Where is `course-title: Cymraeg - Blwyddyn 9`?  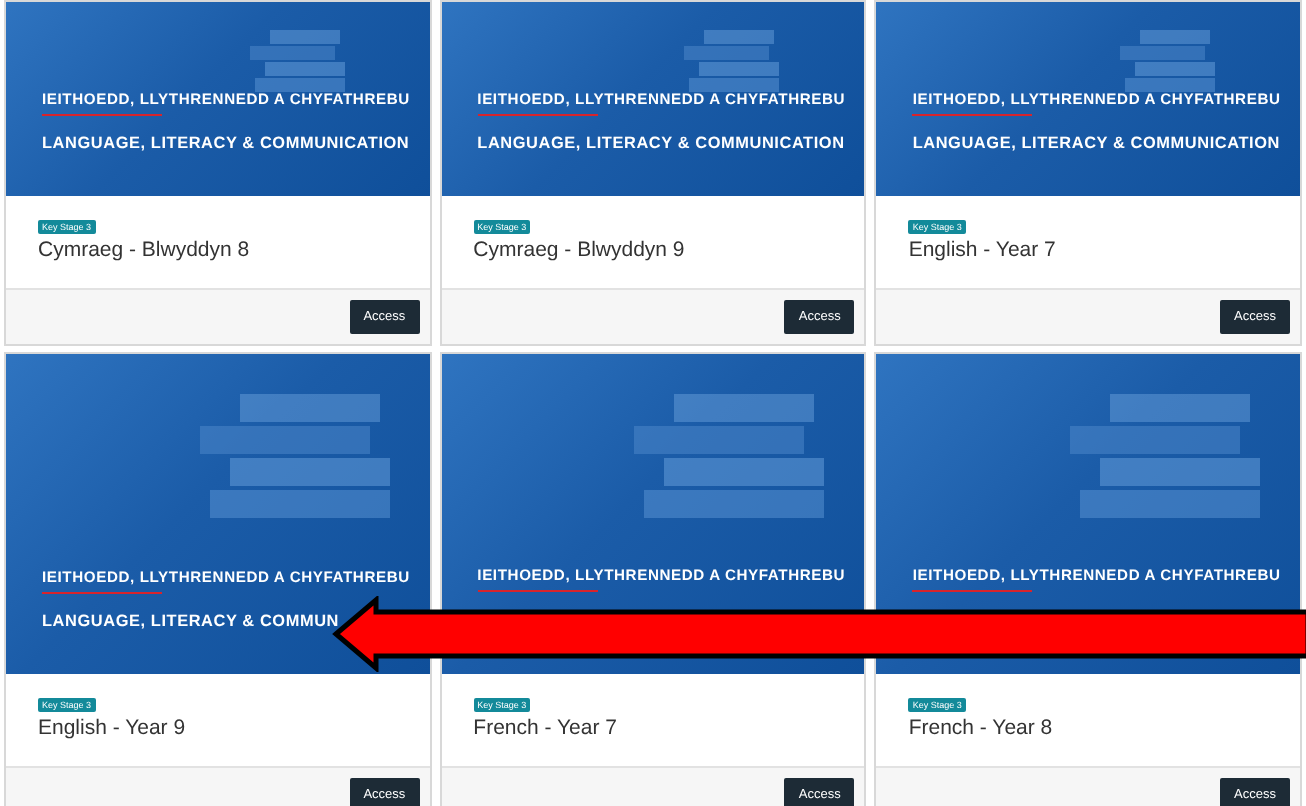
course-title: Cymraeg - Blwyddyn 9 is located at coordinates (579, 250).